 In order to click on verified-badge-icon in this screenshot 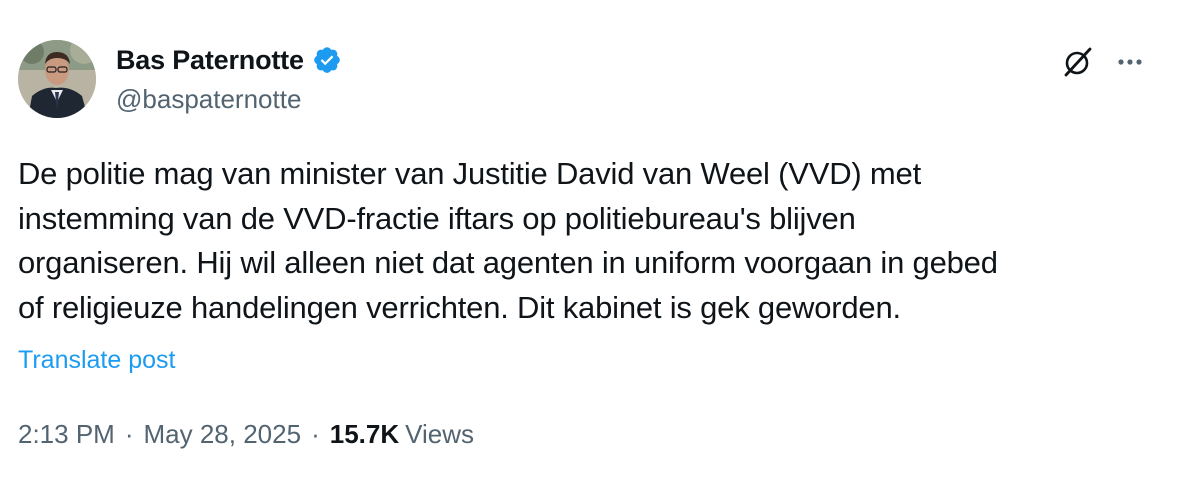, I will do `click(327, 60)`.